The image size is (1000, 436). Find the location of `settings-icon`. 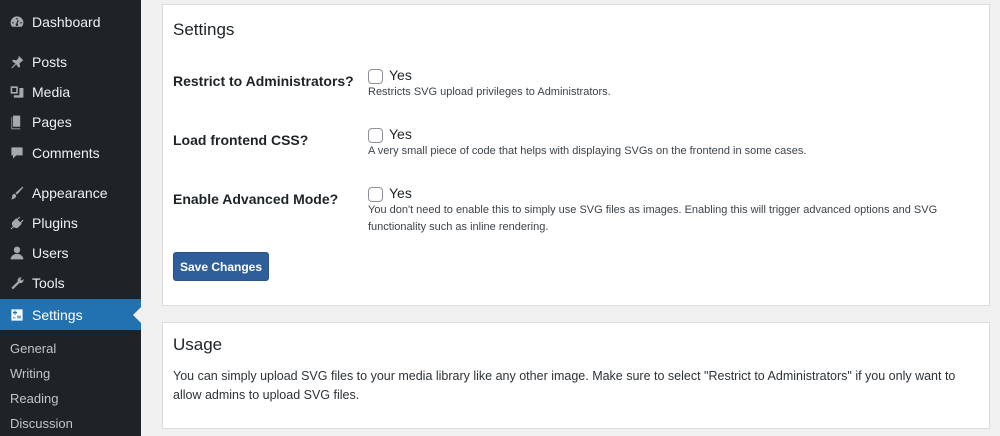

settings-icon is located at coordinates (17, 315).